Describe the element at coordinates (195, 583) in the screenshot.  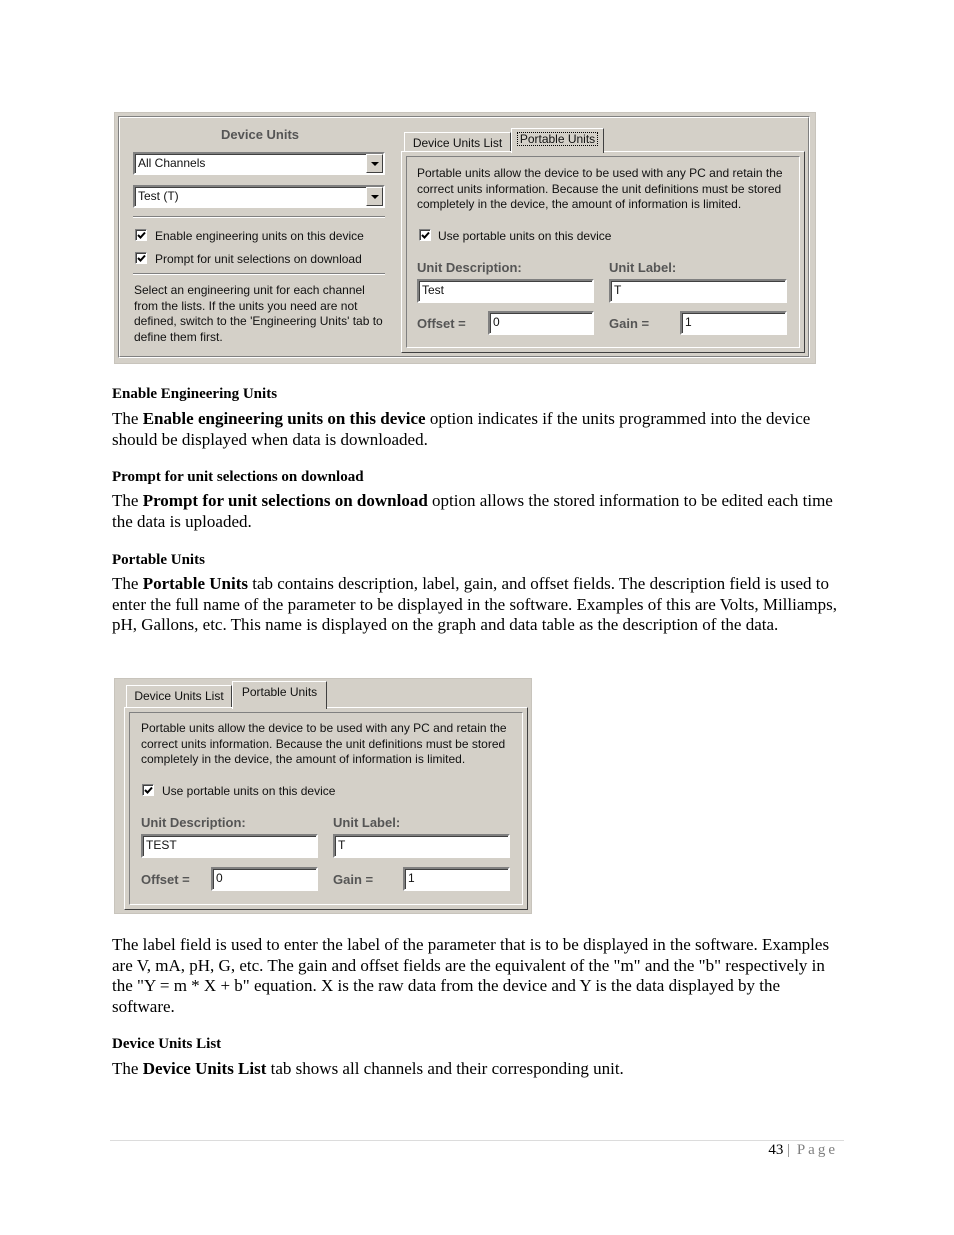
I see `bold-term: Portable Units` at that location.